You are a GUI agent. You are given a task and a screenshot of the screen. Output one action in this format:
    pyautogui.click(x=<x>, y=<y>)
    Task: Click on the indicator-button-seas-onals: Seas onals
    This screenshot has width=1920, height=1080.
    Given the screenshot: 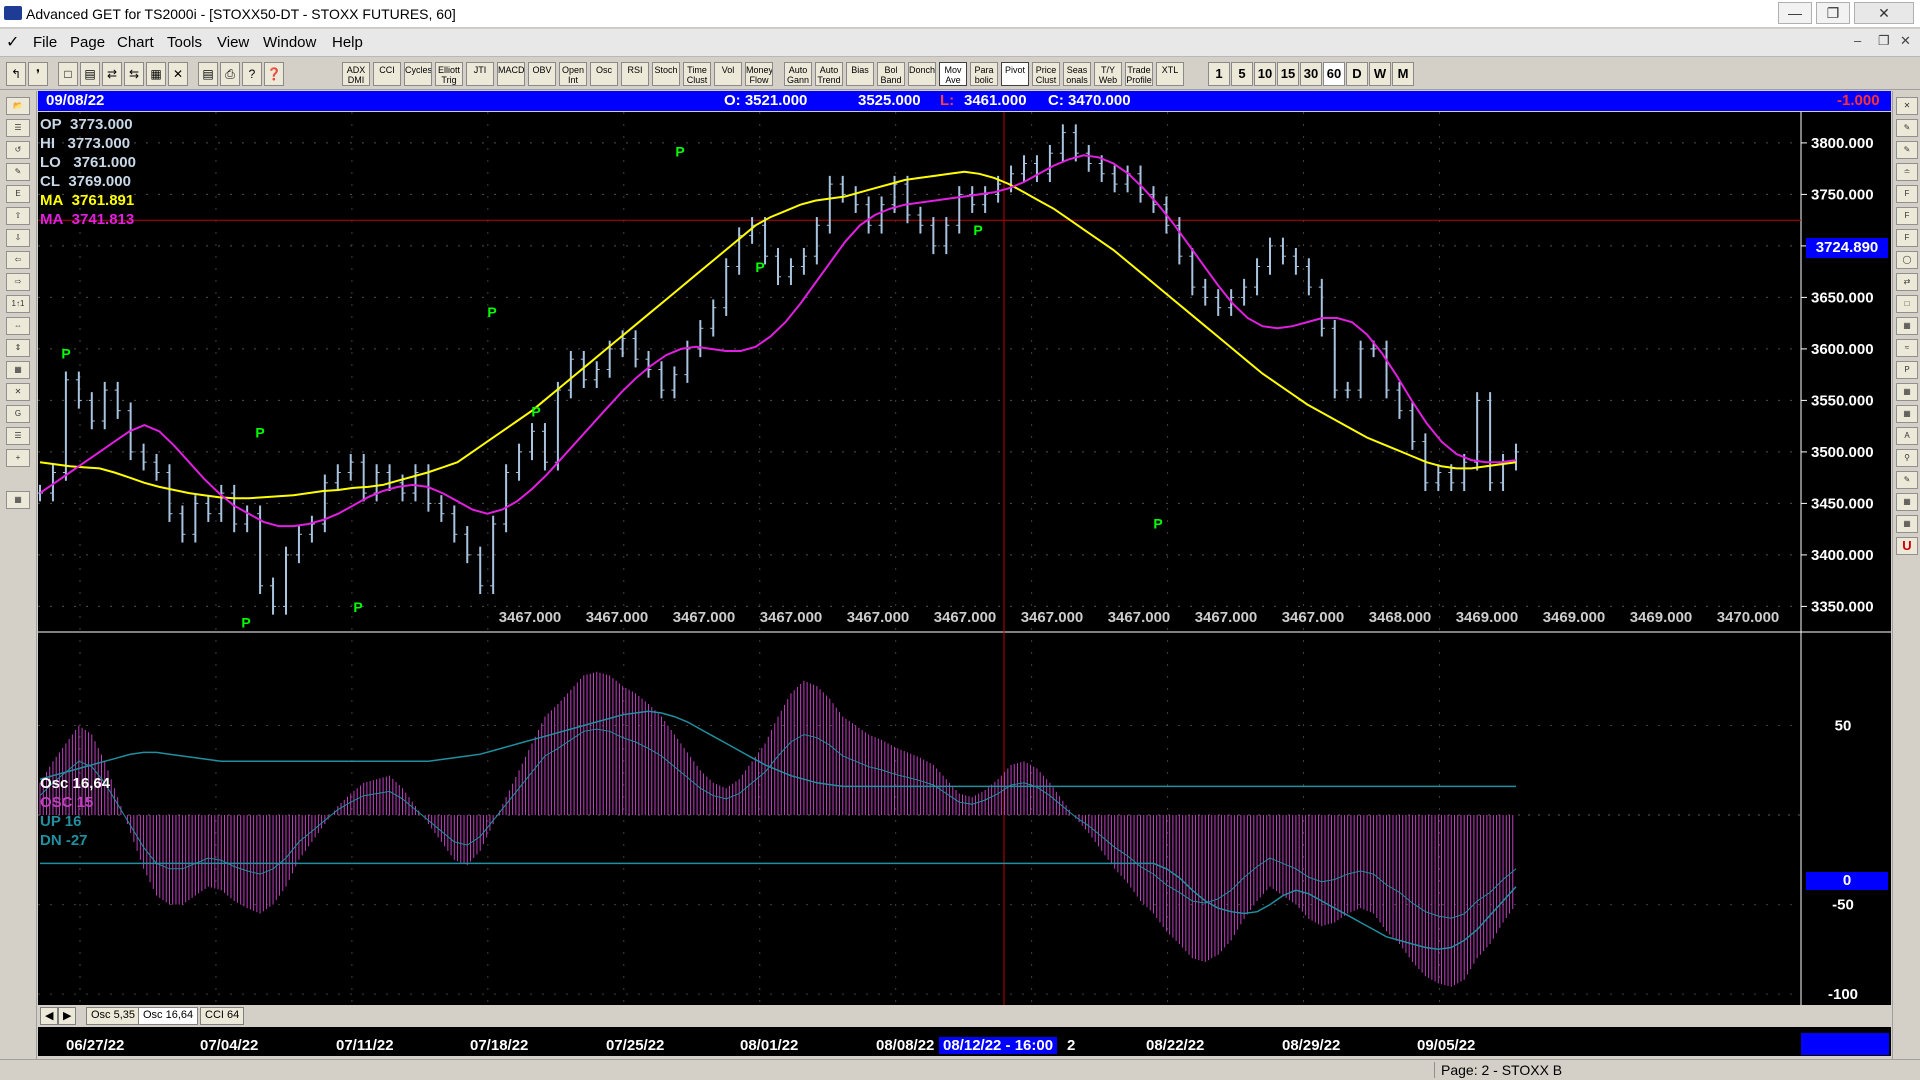 What is the action you would take?
    pyautogui.click(x=1077, y=74)
    